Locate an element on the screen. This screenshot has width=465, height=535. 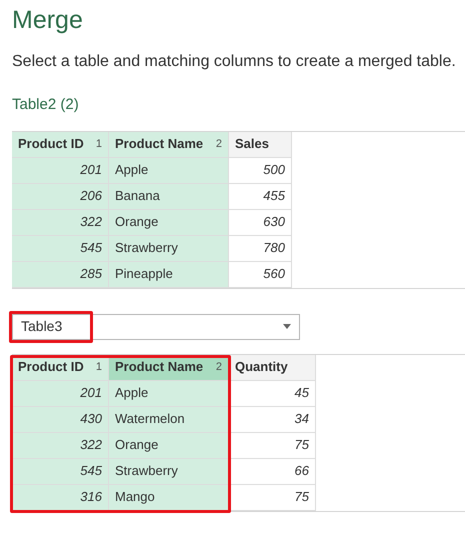
table-cell: 560 is located at coordinates (260, 275).